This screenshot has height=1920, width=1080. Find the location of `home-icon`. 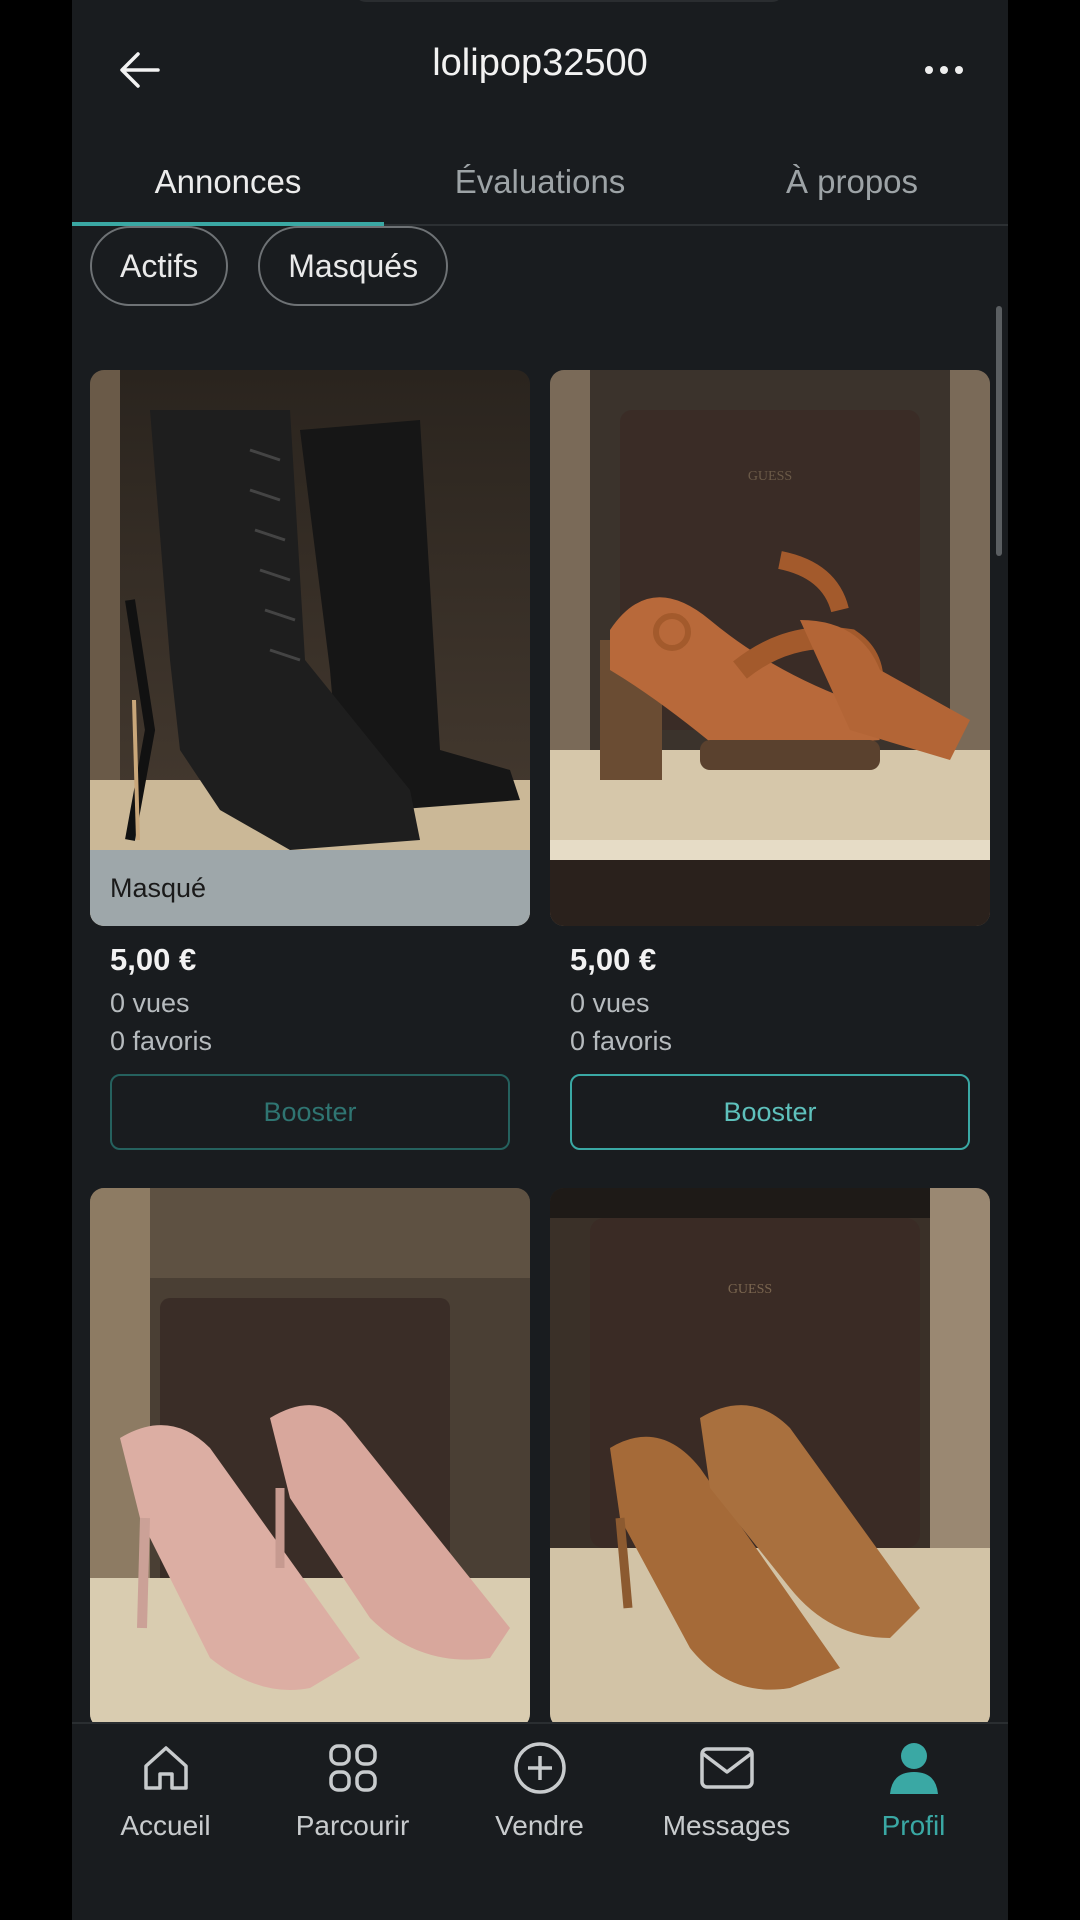

home-icon is located at coordinates (166, 1768).